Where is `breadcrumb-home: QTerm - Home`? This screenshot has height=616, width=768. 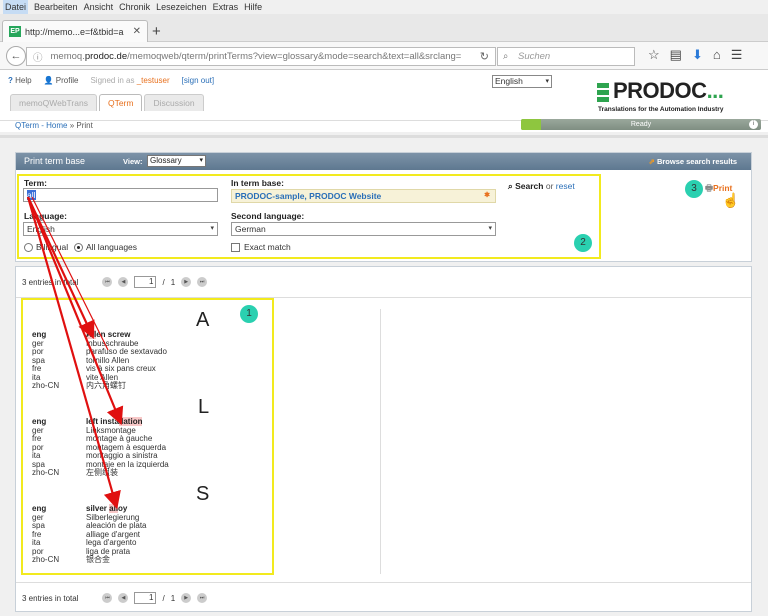
breadcrumb-home: QTerm - Home is located at coordinates (41, 125).